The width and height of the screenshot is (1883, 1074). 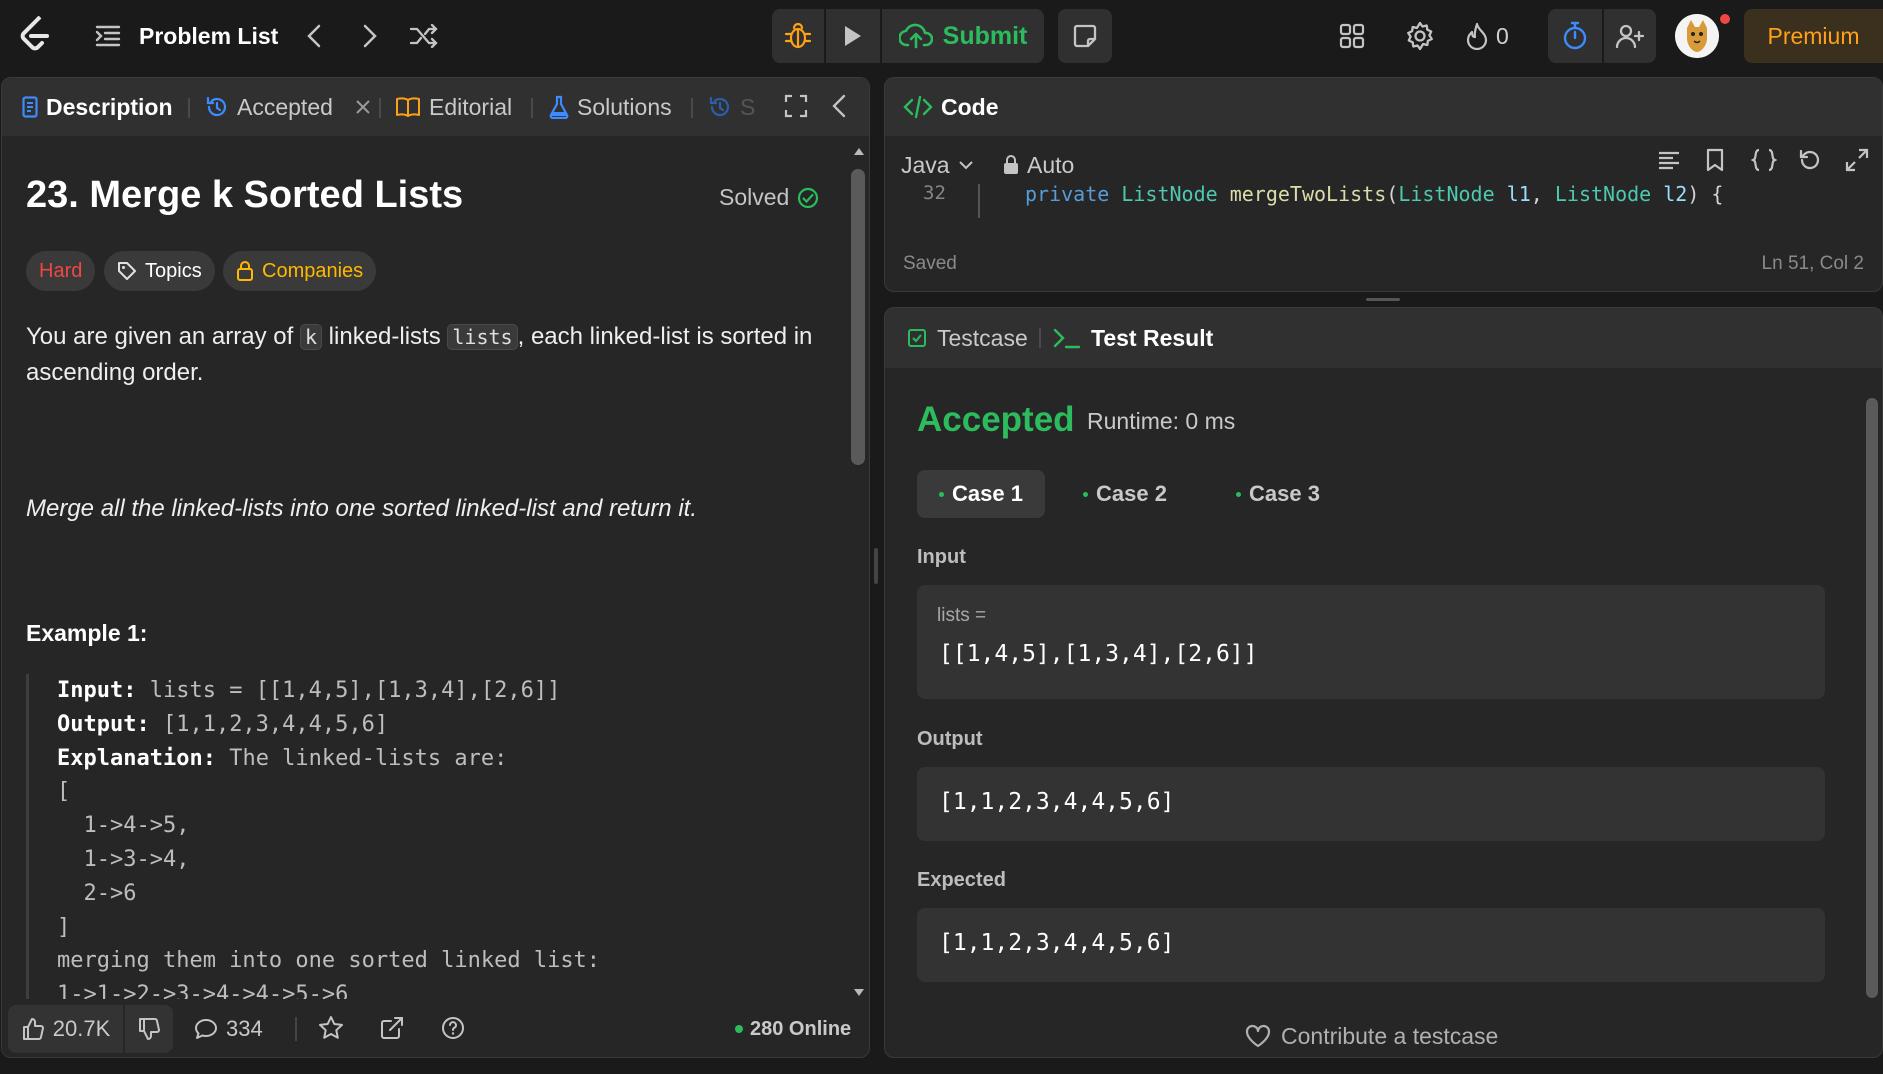 I want to click on streak-counter: 0, so click(x=1487, y=36).